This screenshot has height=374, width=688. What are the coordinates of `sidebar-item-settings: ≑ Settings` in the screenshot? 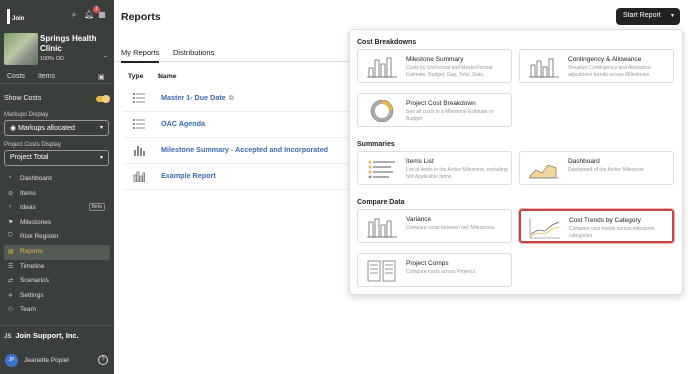 It's located at (57, 296).